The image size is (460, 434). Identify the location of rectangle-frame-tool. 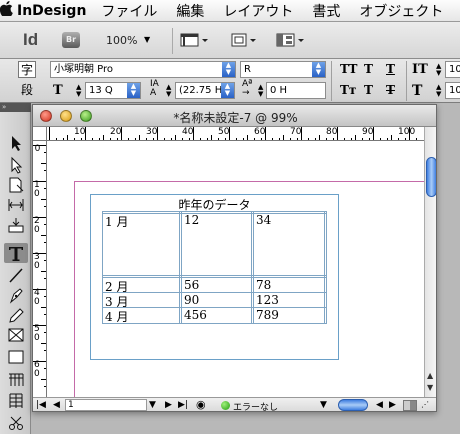
(16, 335).